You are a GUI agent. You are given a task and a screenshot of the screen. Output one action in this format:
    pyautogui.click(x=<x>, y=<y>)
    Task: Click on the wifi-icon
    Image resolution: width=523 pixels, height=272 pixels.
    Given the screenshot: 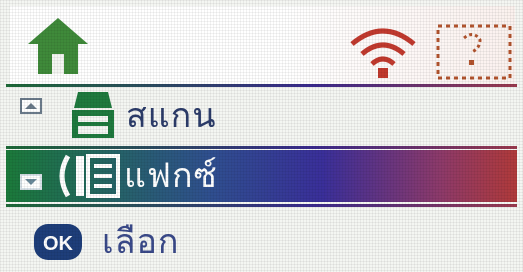 What is the action you would take?
    pyautogui.click(x=383, y=53)
    